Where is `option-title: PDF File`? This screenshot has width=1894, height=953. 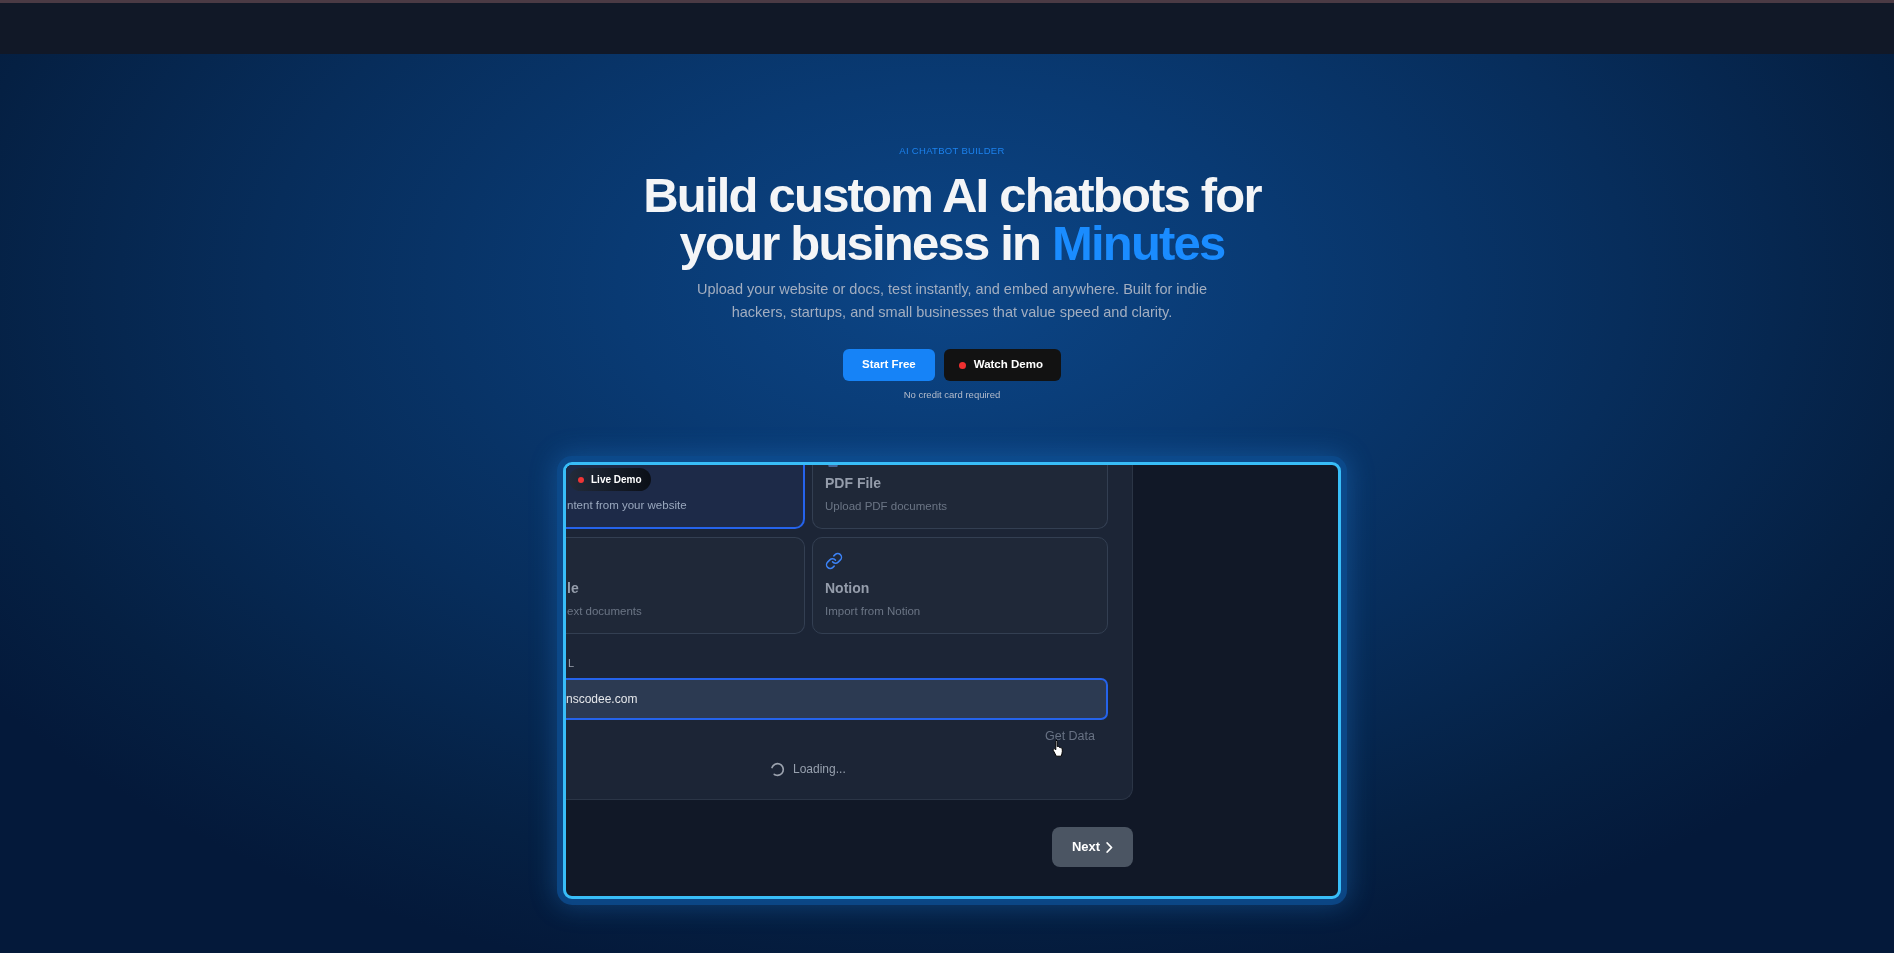
option-title: PDF File is located at coordinates (853, 483).